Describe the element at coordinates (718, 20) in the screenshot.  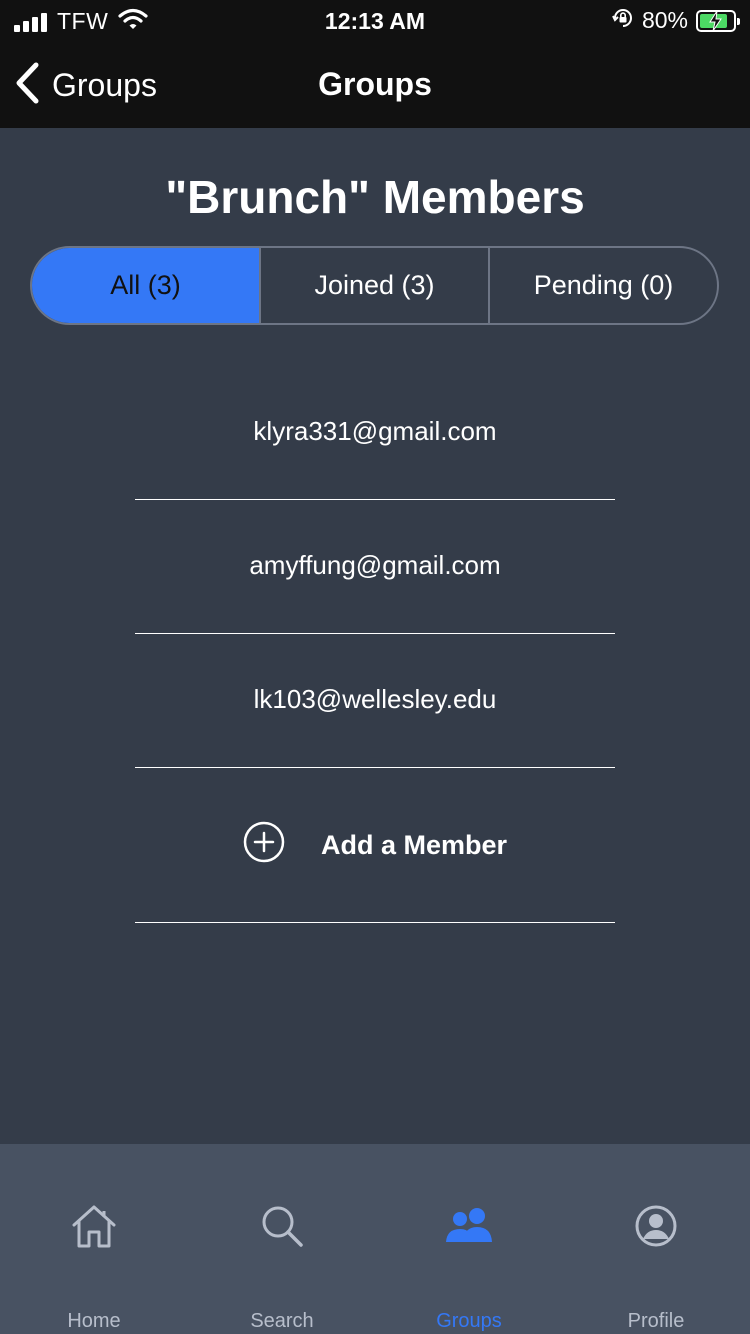
I see `battery-charging-icon` at that location.